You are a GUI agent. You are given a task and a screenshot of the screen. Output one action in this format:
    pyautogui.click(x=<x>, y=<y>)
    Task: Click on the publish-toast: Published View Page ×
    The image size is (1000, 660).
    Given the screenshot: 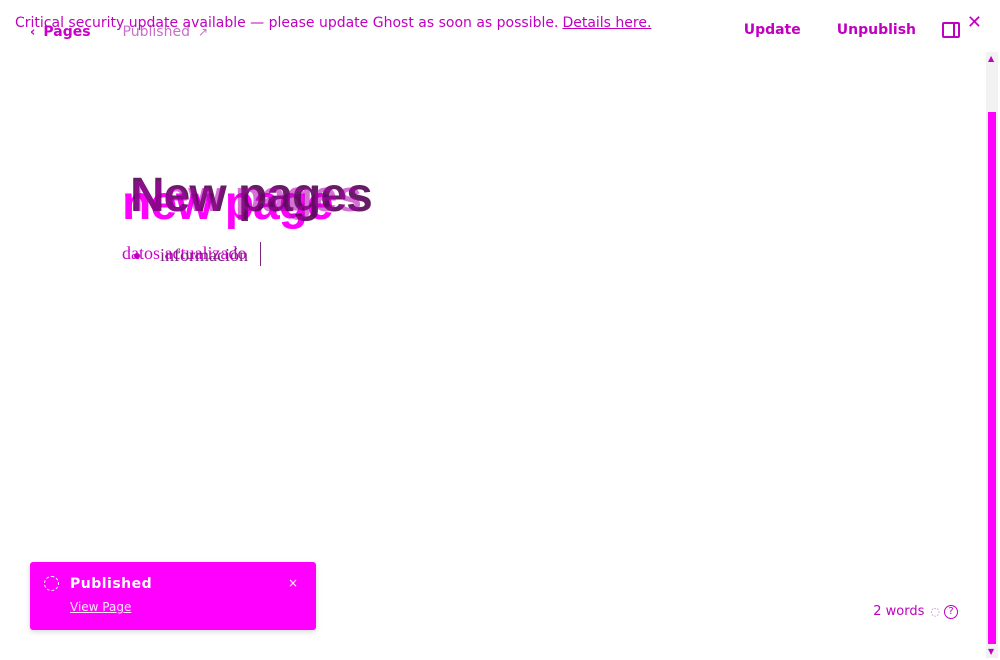 What is the action you would take?
    pyautogui.click(x=173, y=596)
    